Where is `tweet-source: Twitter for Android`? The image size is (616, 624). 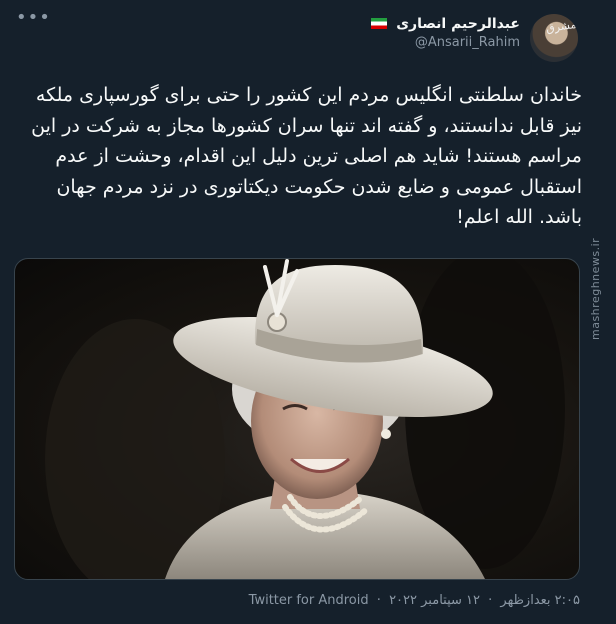 tweet-source: Twitter for Android is located at coordinates (309, 600).